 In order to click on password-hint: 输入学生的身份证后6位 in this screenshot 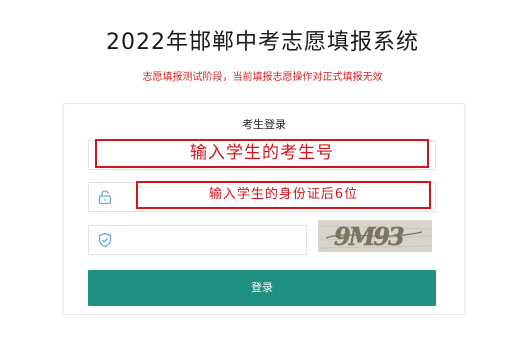, I will do `click(283, 195)`.